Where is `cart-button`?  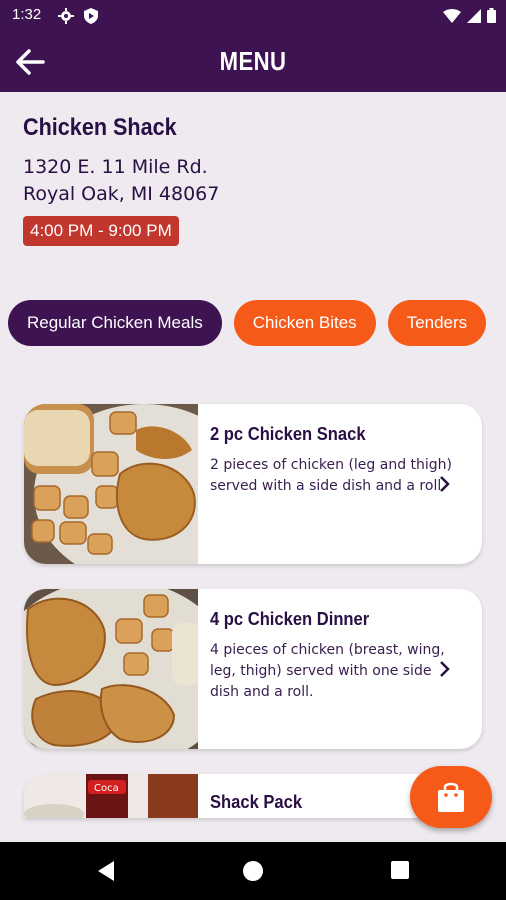
cart-button is located at coordinates (451, 797).